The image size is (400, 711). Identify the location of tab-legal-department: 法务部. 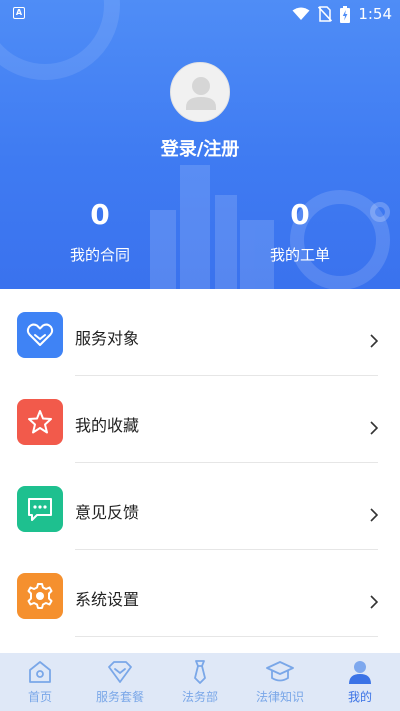
(200, 682).